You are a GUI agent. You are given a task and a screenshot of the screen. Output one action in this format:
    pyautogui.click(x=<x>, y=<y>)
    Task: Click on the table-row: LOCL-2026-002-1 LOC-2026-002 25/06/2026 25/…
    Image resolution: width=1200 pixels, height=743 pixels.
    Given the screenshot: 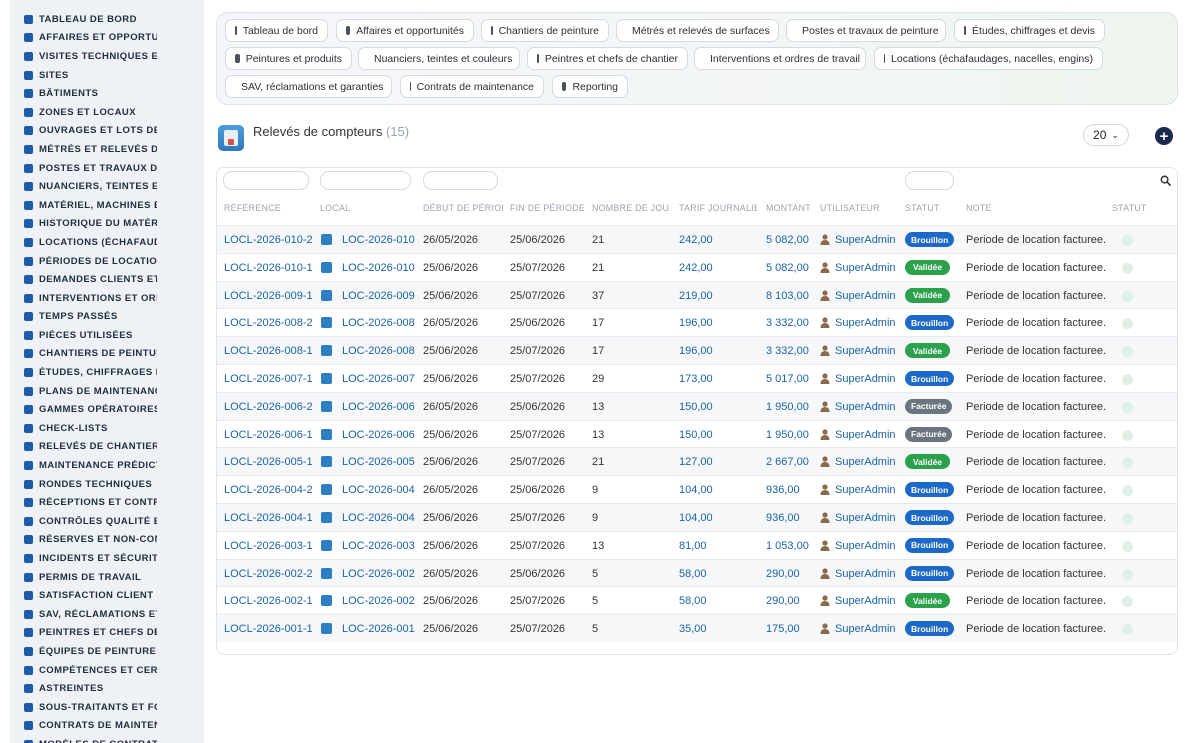 What is the action you would take?
    pyautogui.click(x=697, y=600)
    